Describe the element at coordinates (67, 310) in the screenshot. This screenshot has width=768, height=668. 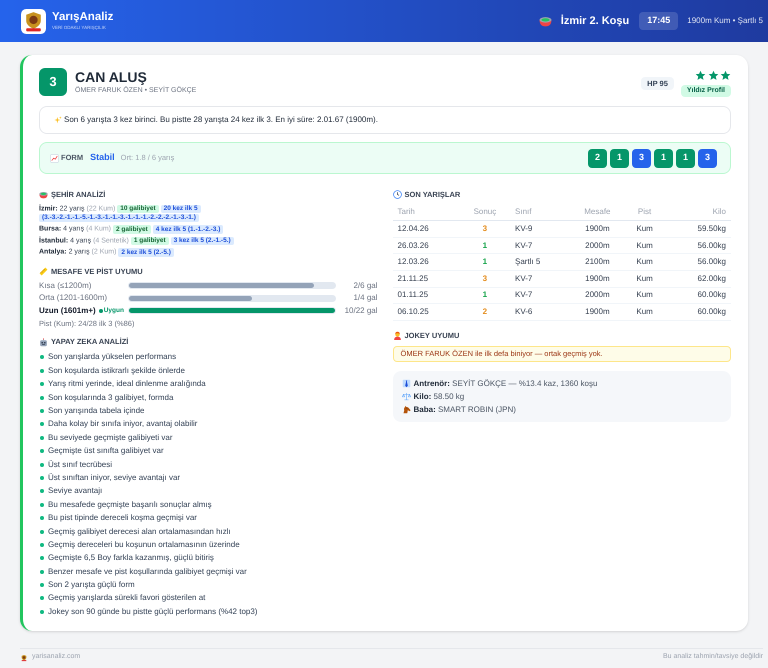
I see `distance-label: Uzun (1601m+)` at that location.